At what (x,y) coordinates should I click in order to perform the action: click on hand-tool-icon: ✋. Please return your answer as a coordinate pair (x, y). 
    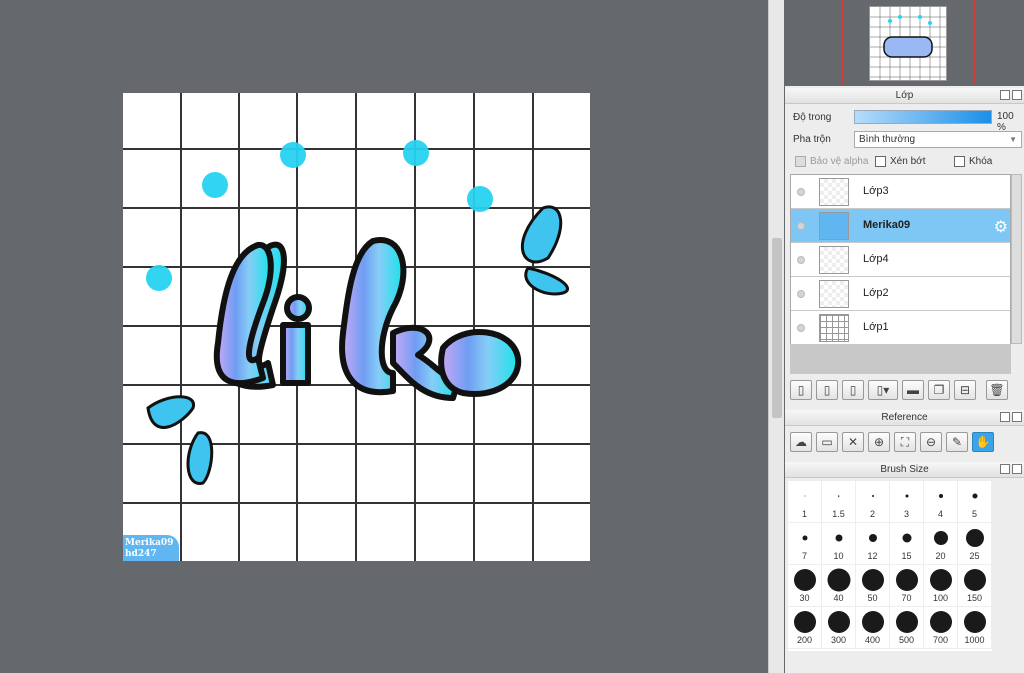
    Looking at the image, I should click on (983, 442).